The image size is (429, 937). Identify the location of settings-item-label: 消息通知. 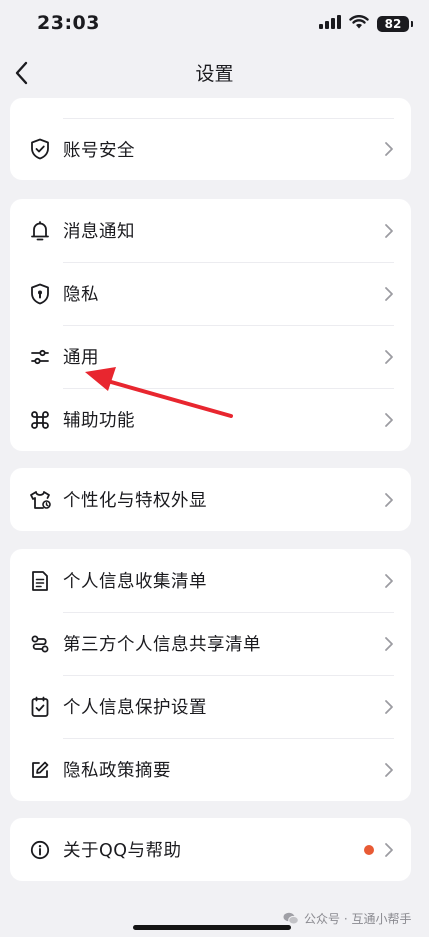
(99, 232).